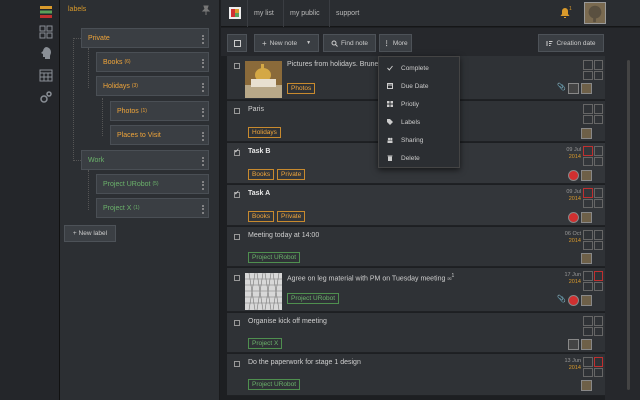 The width and height of the screenshot is (640, 400). I want to click on settings-gears-icon, so click(46, 97).